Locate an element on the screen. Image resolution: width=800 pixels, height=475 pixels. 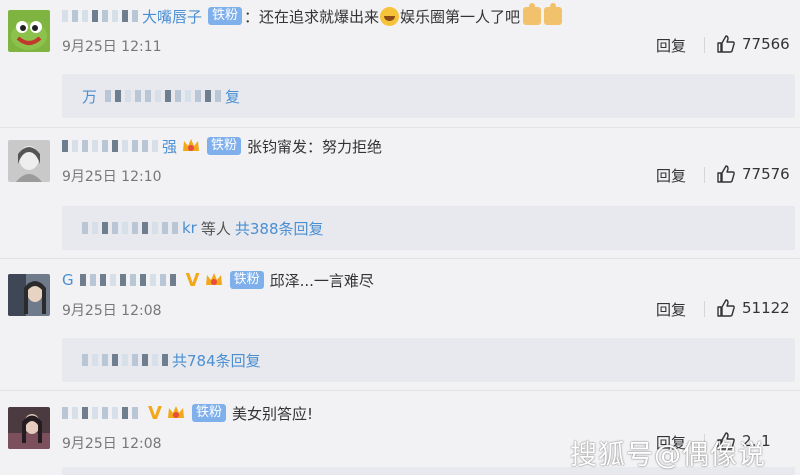
like-count: 51122 is located at coordinates (766, 308).